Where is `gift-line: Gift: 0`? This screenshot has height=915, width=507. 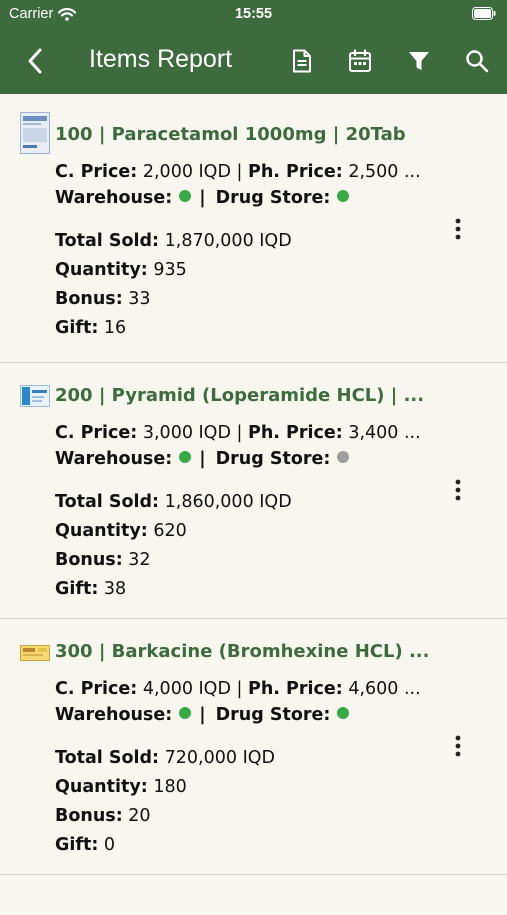
gift-line: Gift: 0 is located at coordinates (85, 845).